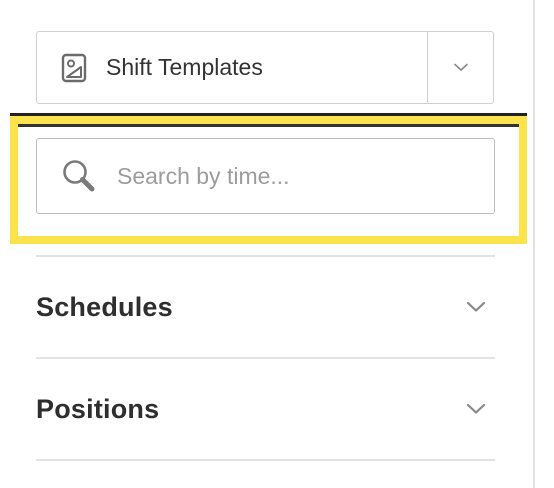 The width and height of the screenshot is (554, 488). I want to click on shift-templates-toggle, so click(460, 67).